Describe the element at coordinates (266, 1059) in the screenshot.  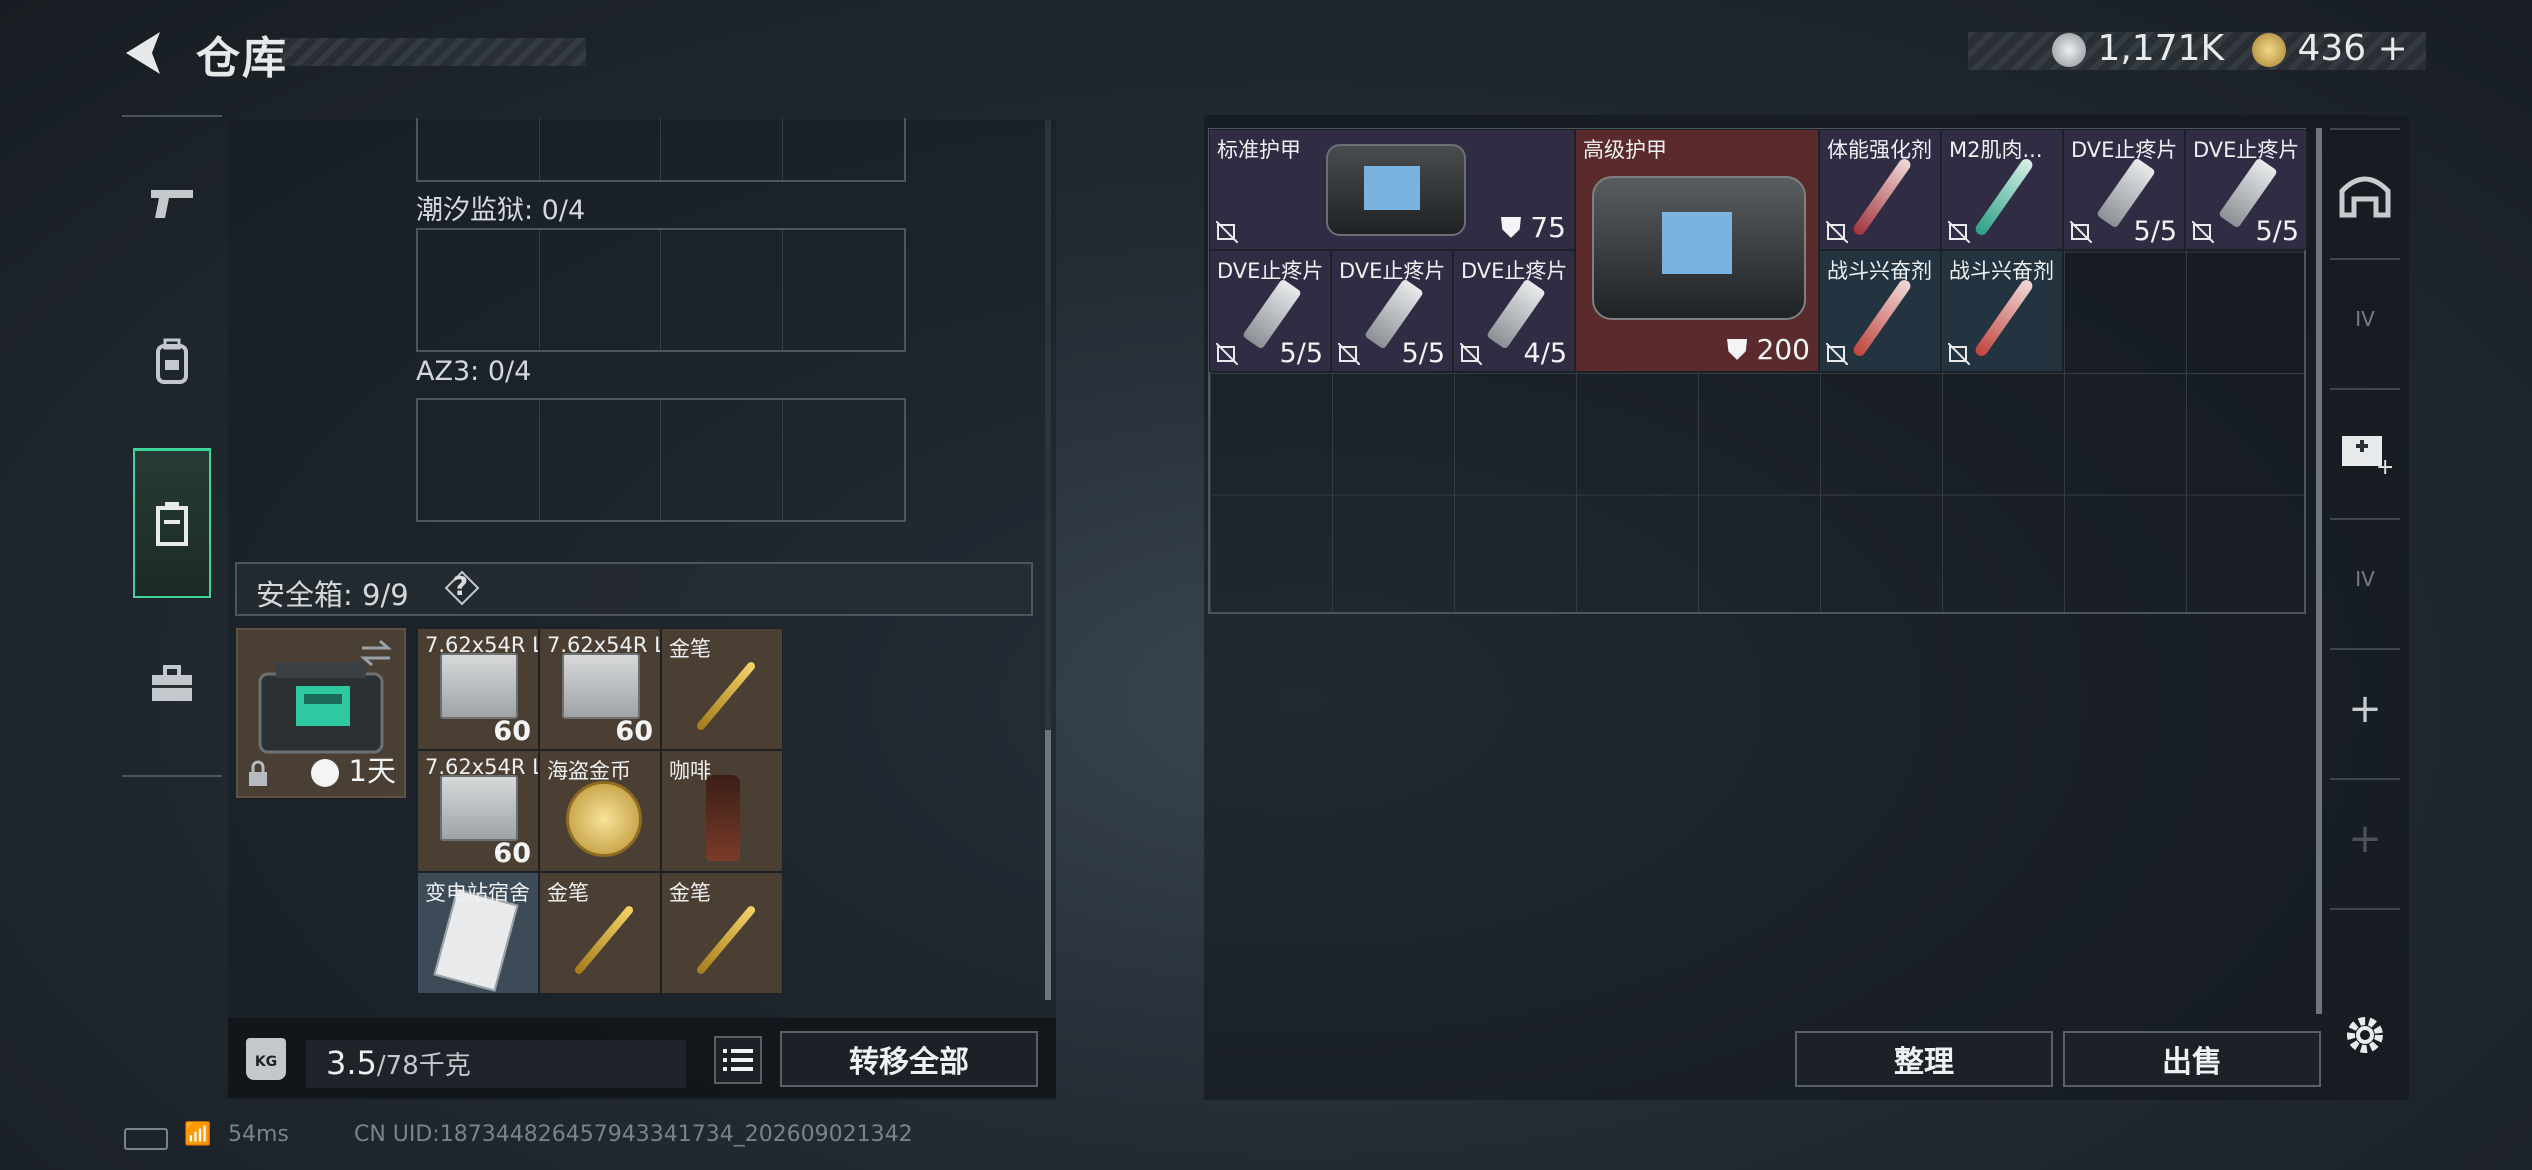
I see `weight-icon: KG` at that location.